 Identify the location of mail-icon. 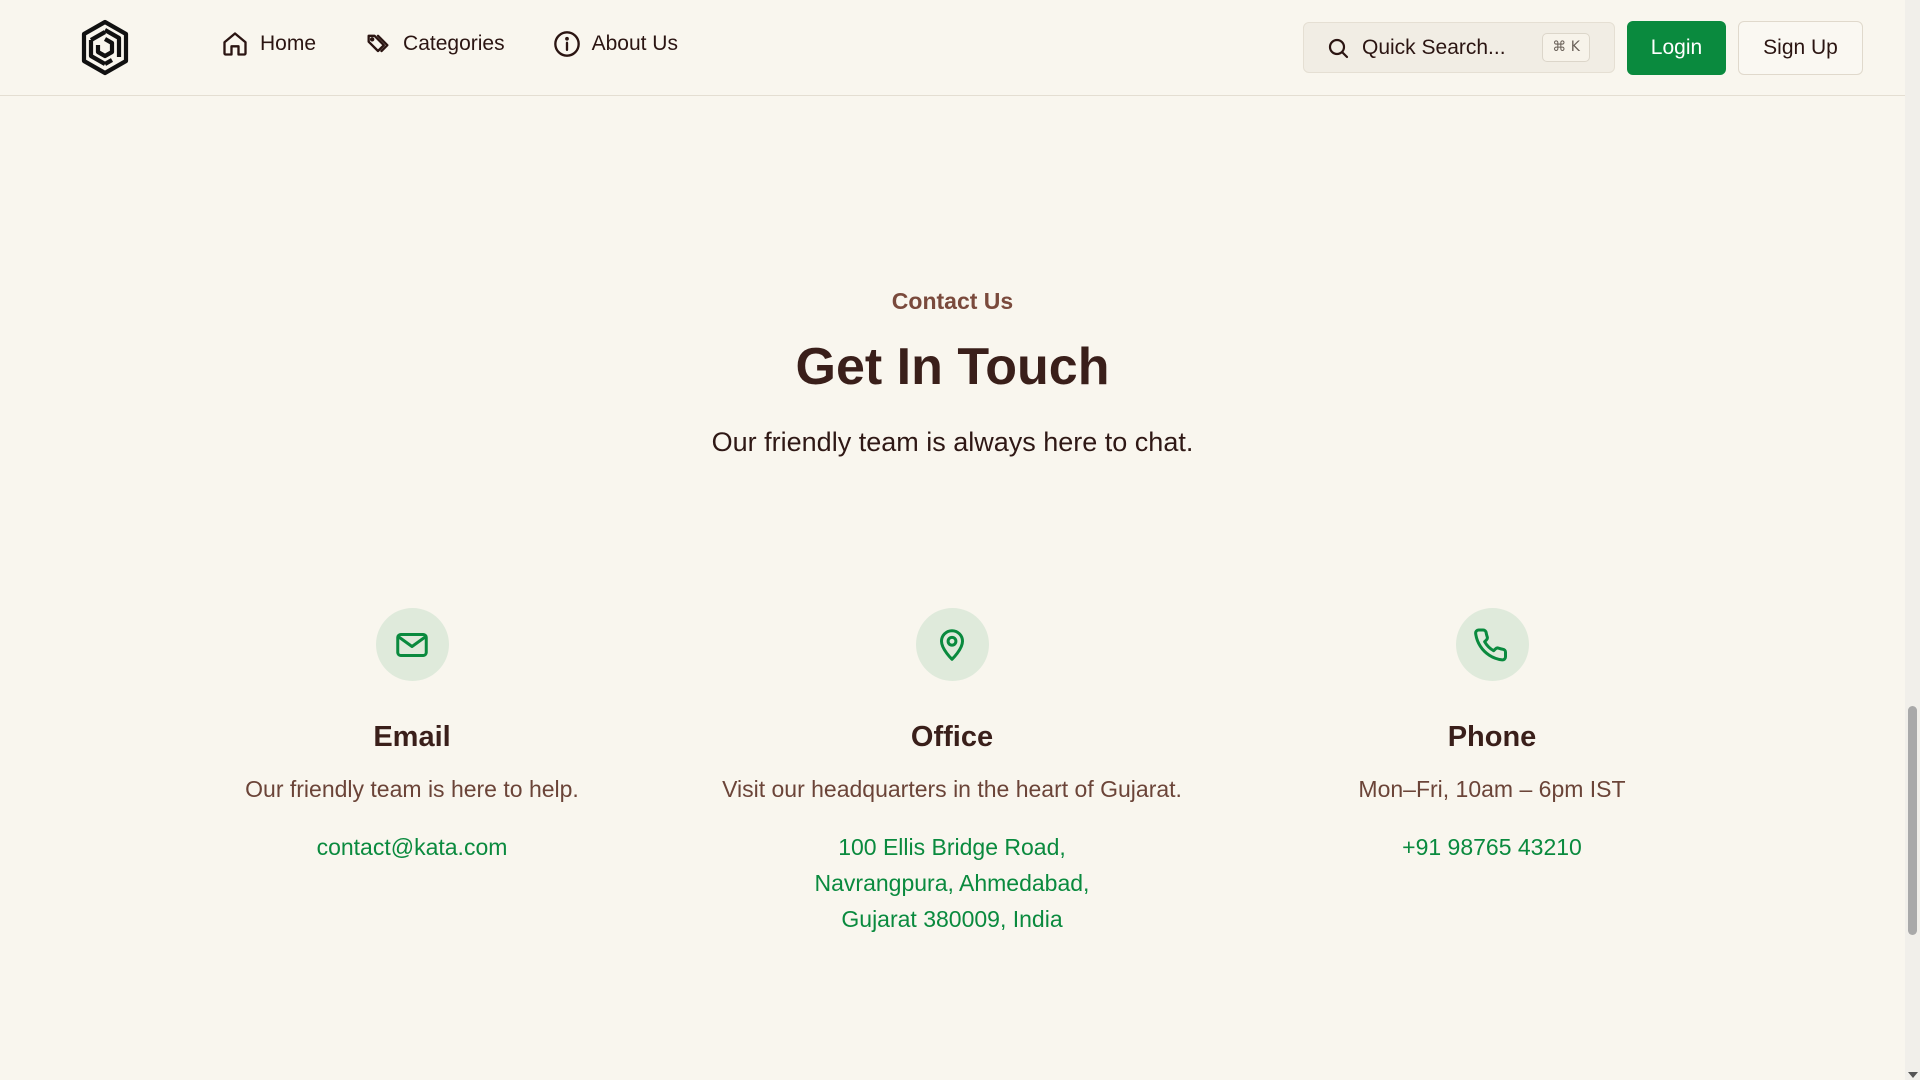
(412, 644).